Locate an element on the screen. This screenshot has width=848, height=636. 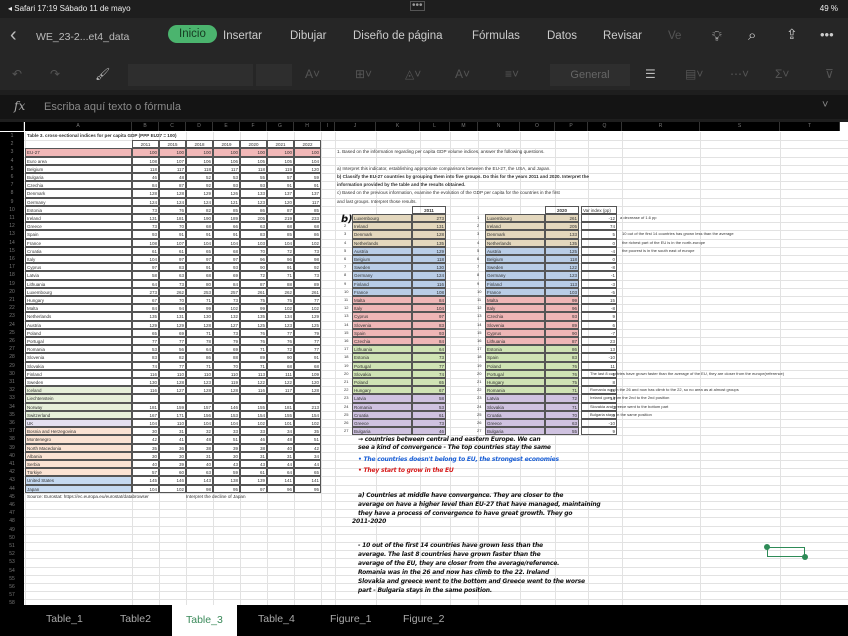
country-cell: Luxembourg is located at coordinates (78, 291).